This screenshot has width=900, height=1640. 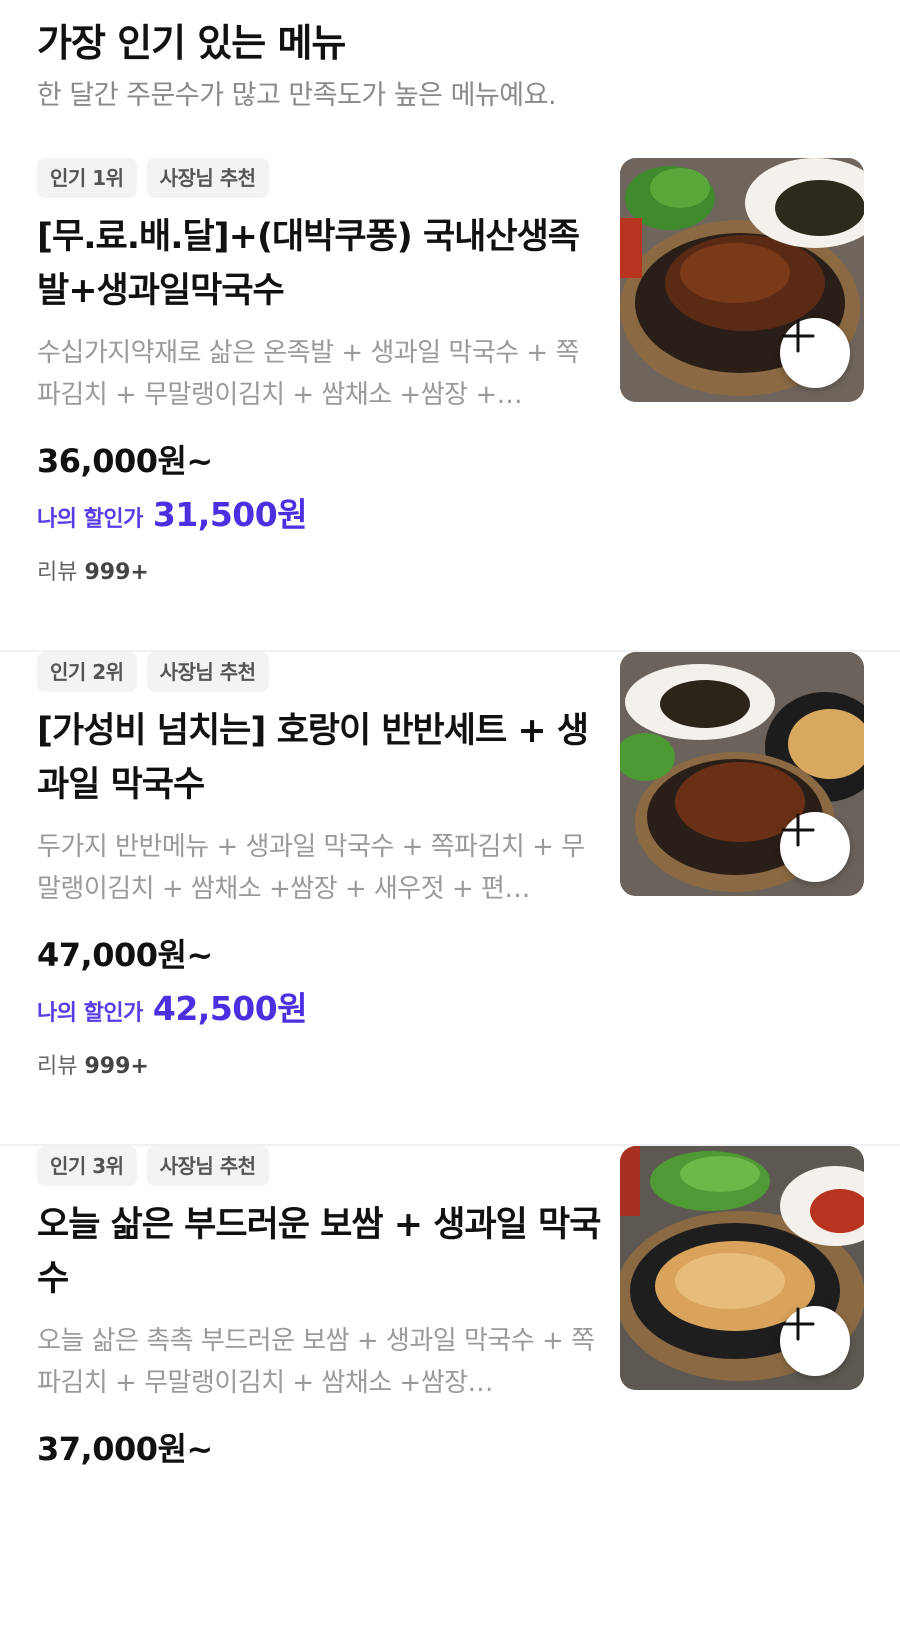 I want to click on rank-badge: 인기 2위, so click(x=87, y=672).